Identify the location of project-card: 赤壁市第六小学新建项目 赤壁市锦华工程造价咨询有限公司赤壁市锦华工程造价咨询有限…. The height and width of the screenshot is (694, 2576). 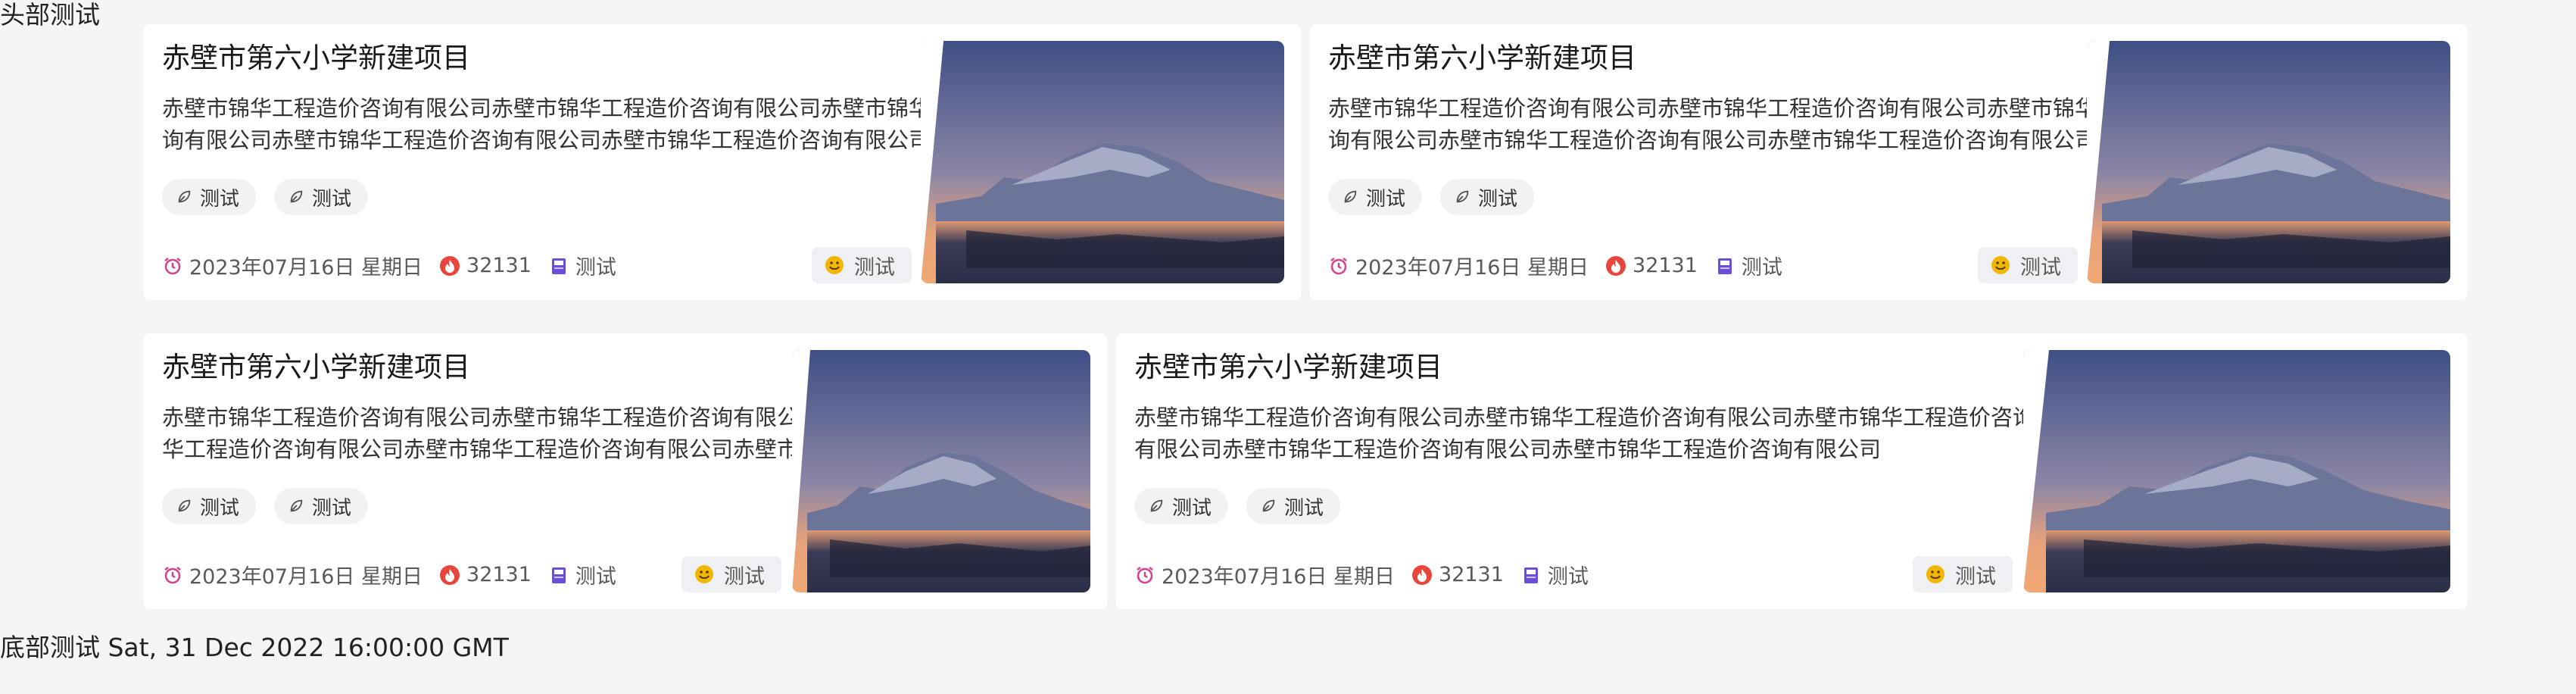
(625, 471).